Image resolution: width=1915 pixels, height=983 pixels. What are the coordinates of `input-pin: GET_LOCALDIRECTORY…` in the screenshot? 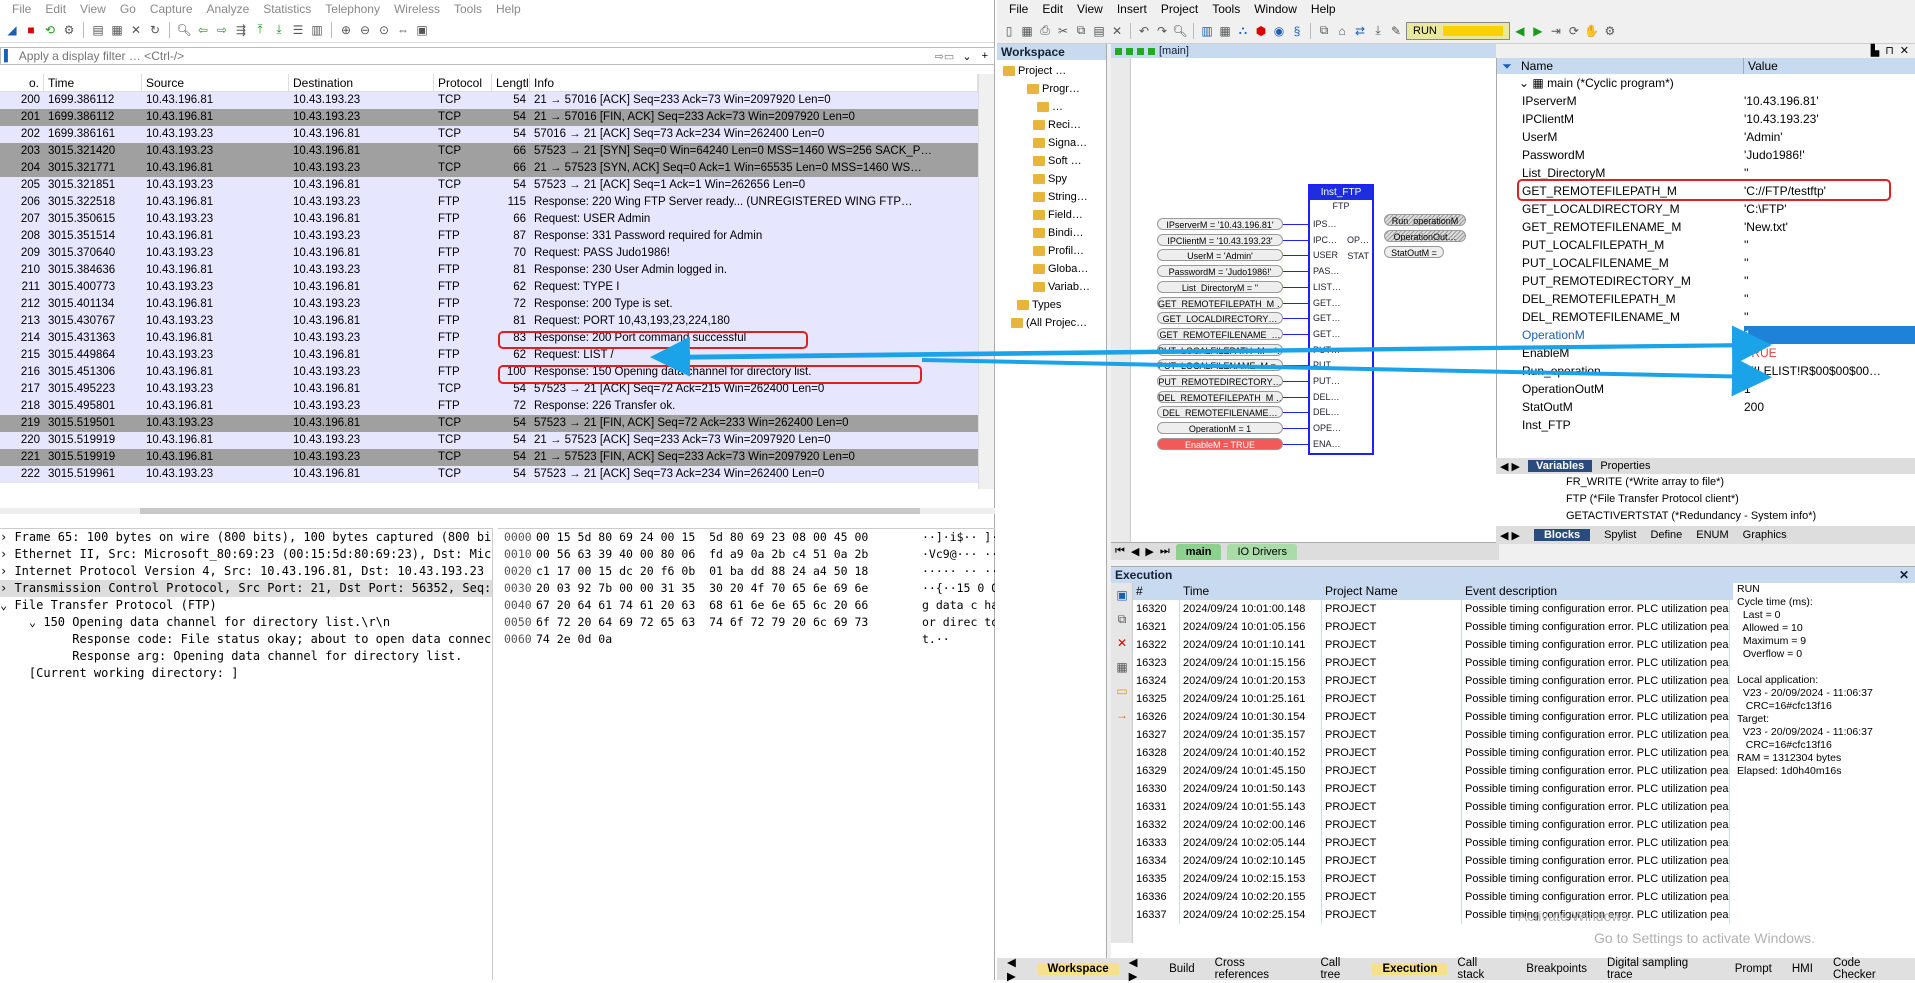 It's located at (1220, 318).